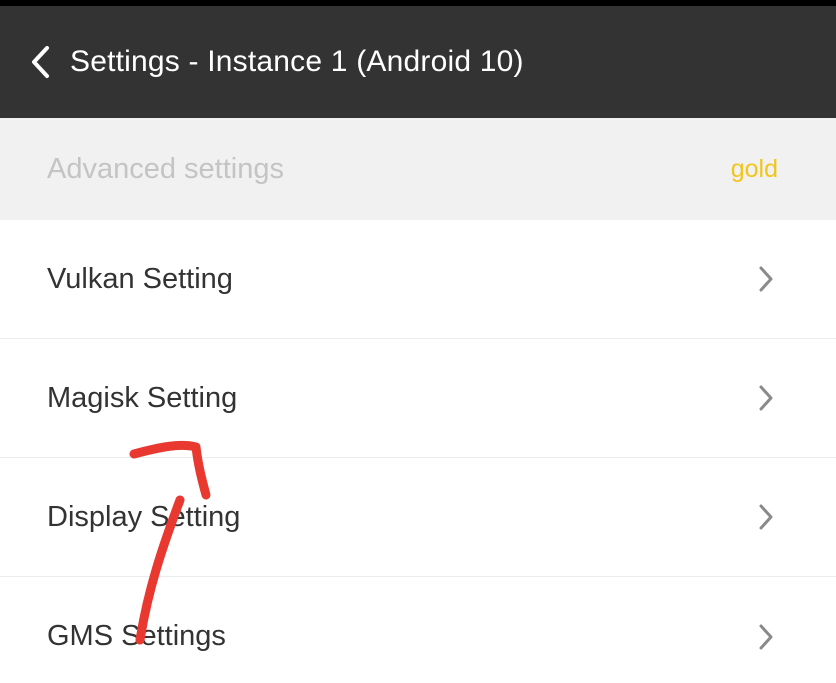  I want to click on section-title: Advanced settings, so click(165, 168).